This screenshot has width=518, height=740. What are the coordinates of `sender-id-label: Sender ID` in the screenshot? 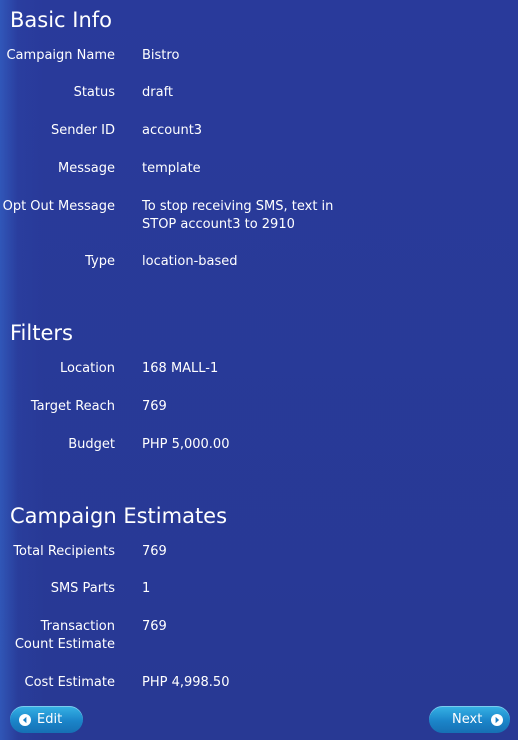 It's located at (82, 130).